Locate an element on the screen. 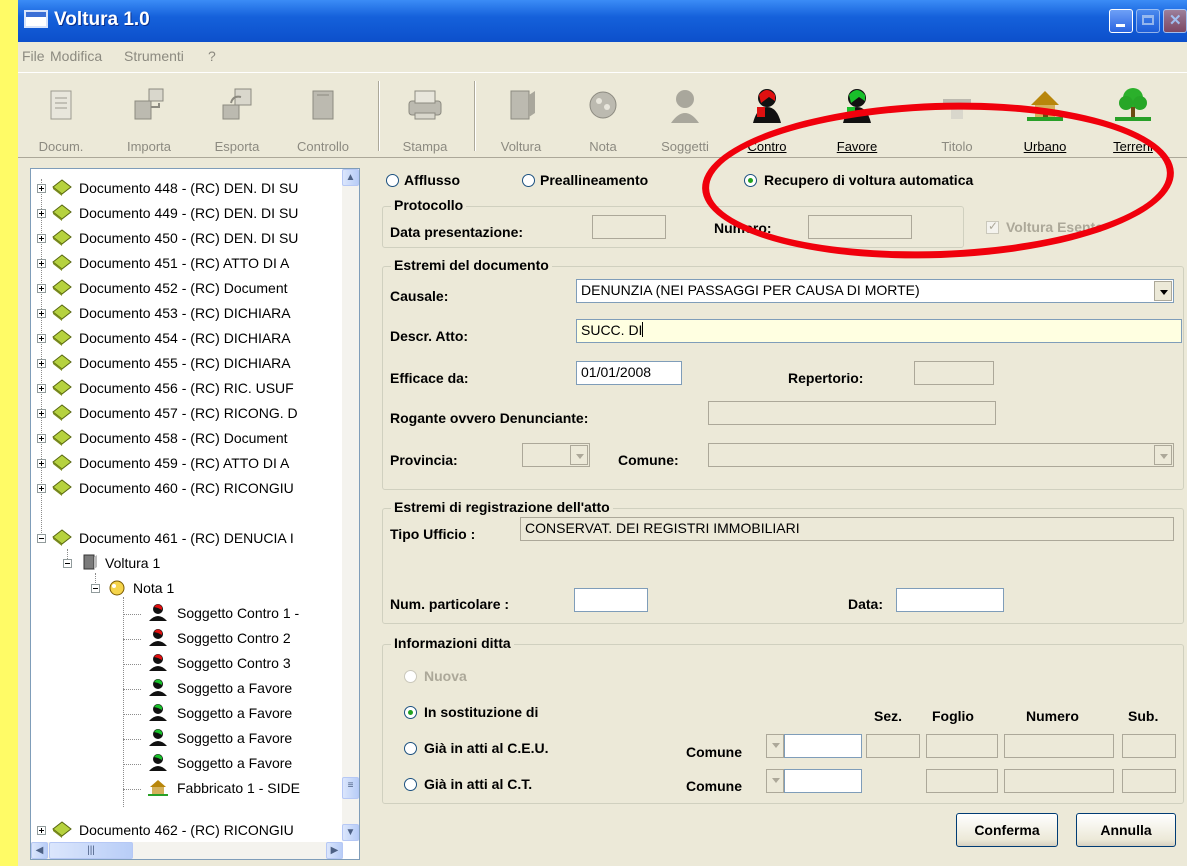  menu-strumenti: Strumenti is located at coordinates (154, 56).